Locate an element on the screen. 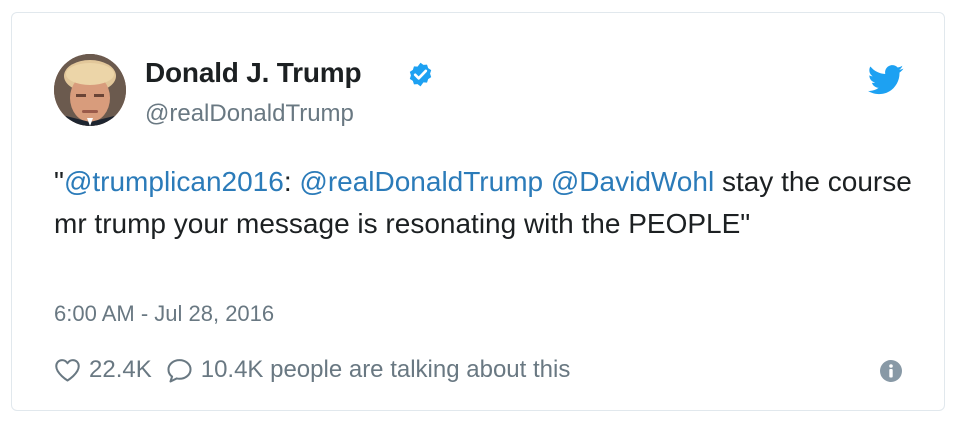 Image resolution: width=958 pixels, height=426 pixels. mention-realdonaldtrump: @realDonaldTrump is located at coordinates (421, 181).